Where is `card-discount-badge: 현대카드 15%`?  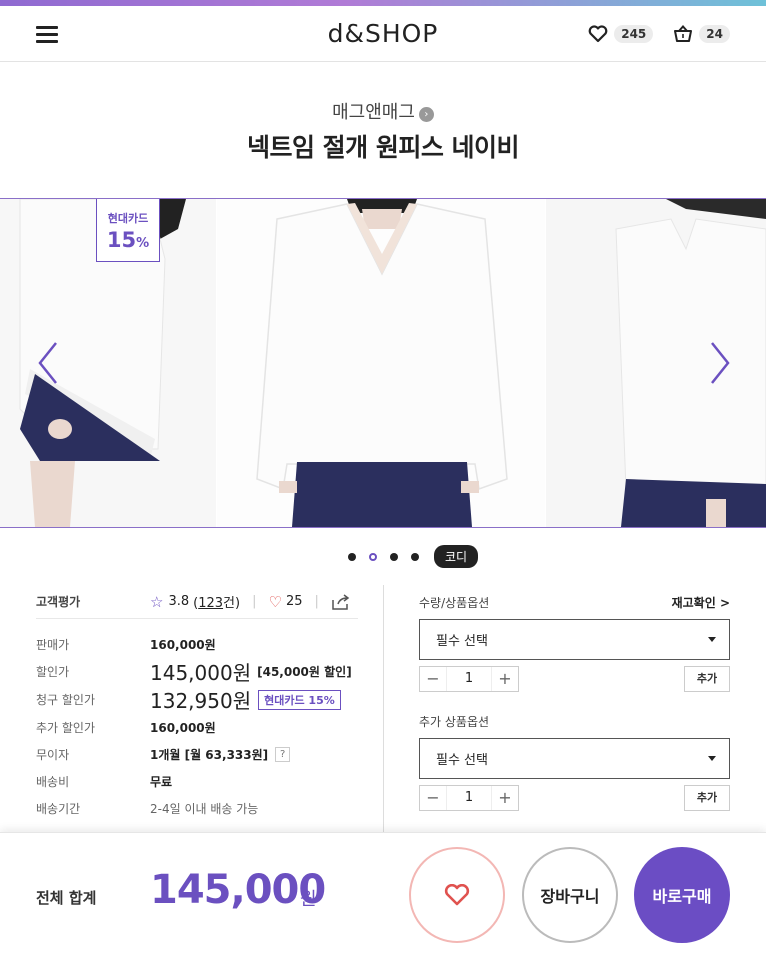 card-discount-badge: 현대카드 15% is located at coordinates (128, 230).